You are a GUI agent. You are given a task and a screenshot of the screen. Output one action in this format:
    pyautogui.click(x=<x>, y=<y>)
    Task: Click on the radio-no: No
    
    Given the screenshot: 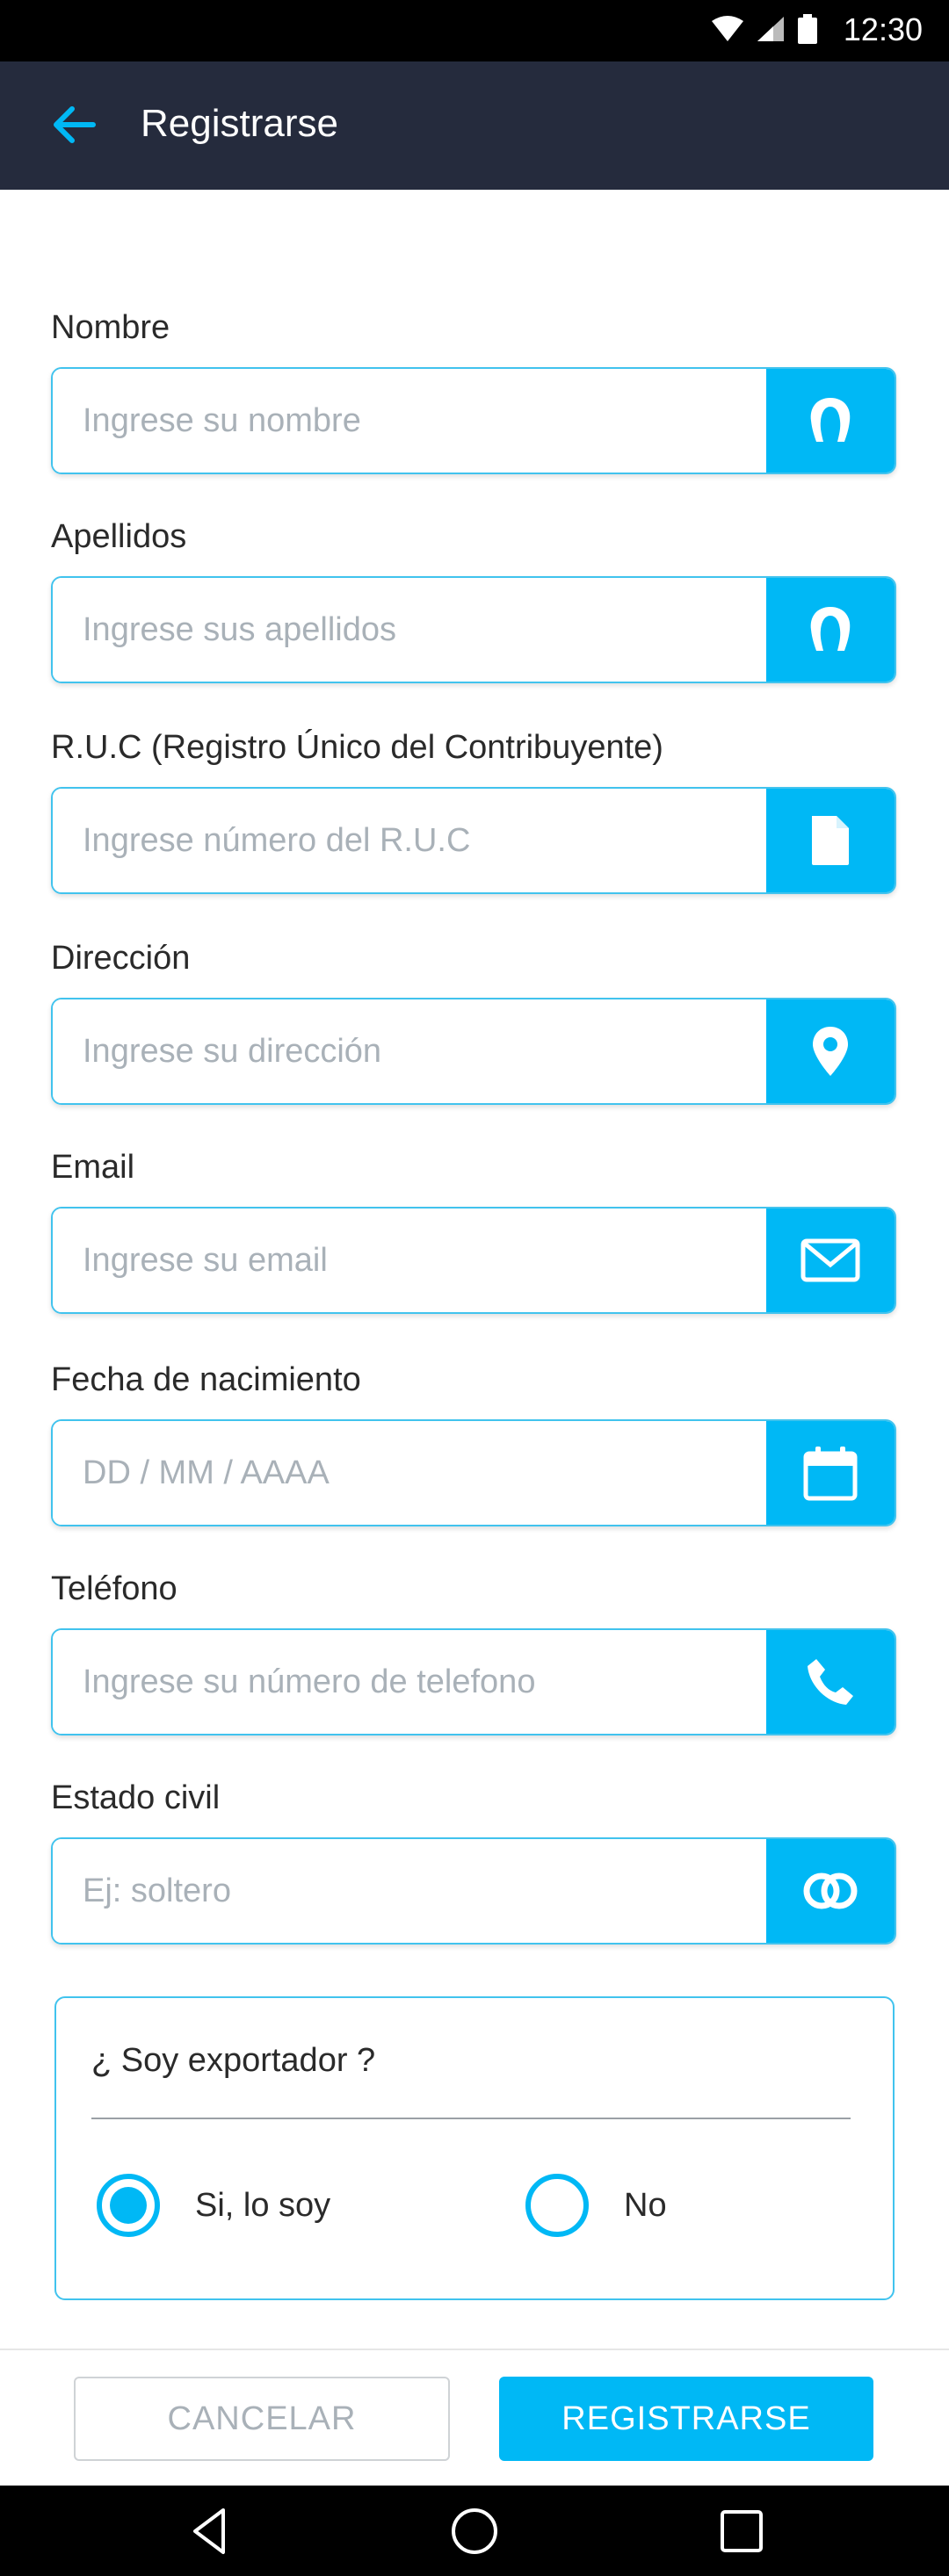 What is the action you would take?
    pyautogui.click(x=596, y=2205)
    